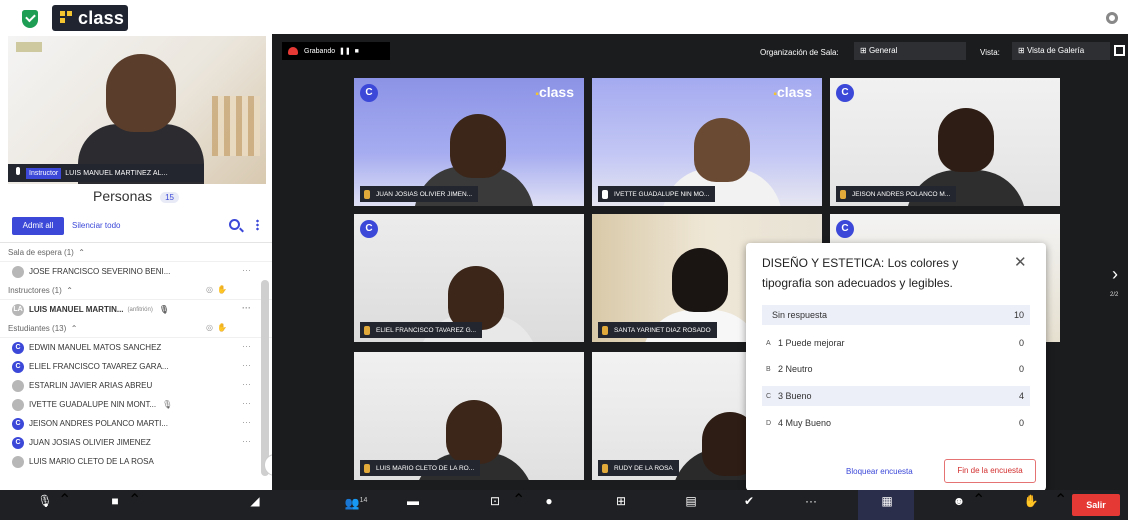 Image resolution: width=1128 pixels, height=520 pixels. I want to click on list-item: IVETTE GUADALUPE NIN MONT... 🎙 ···, so click(136, 404).